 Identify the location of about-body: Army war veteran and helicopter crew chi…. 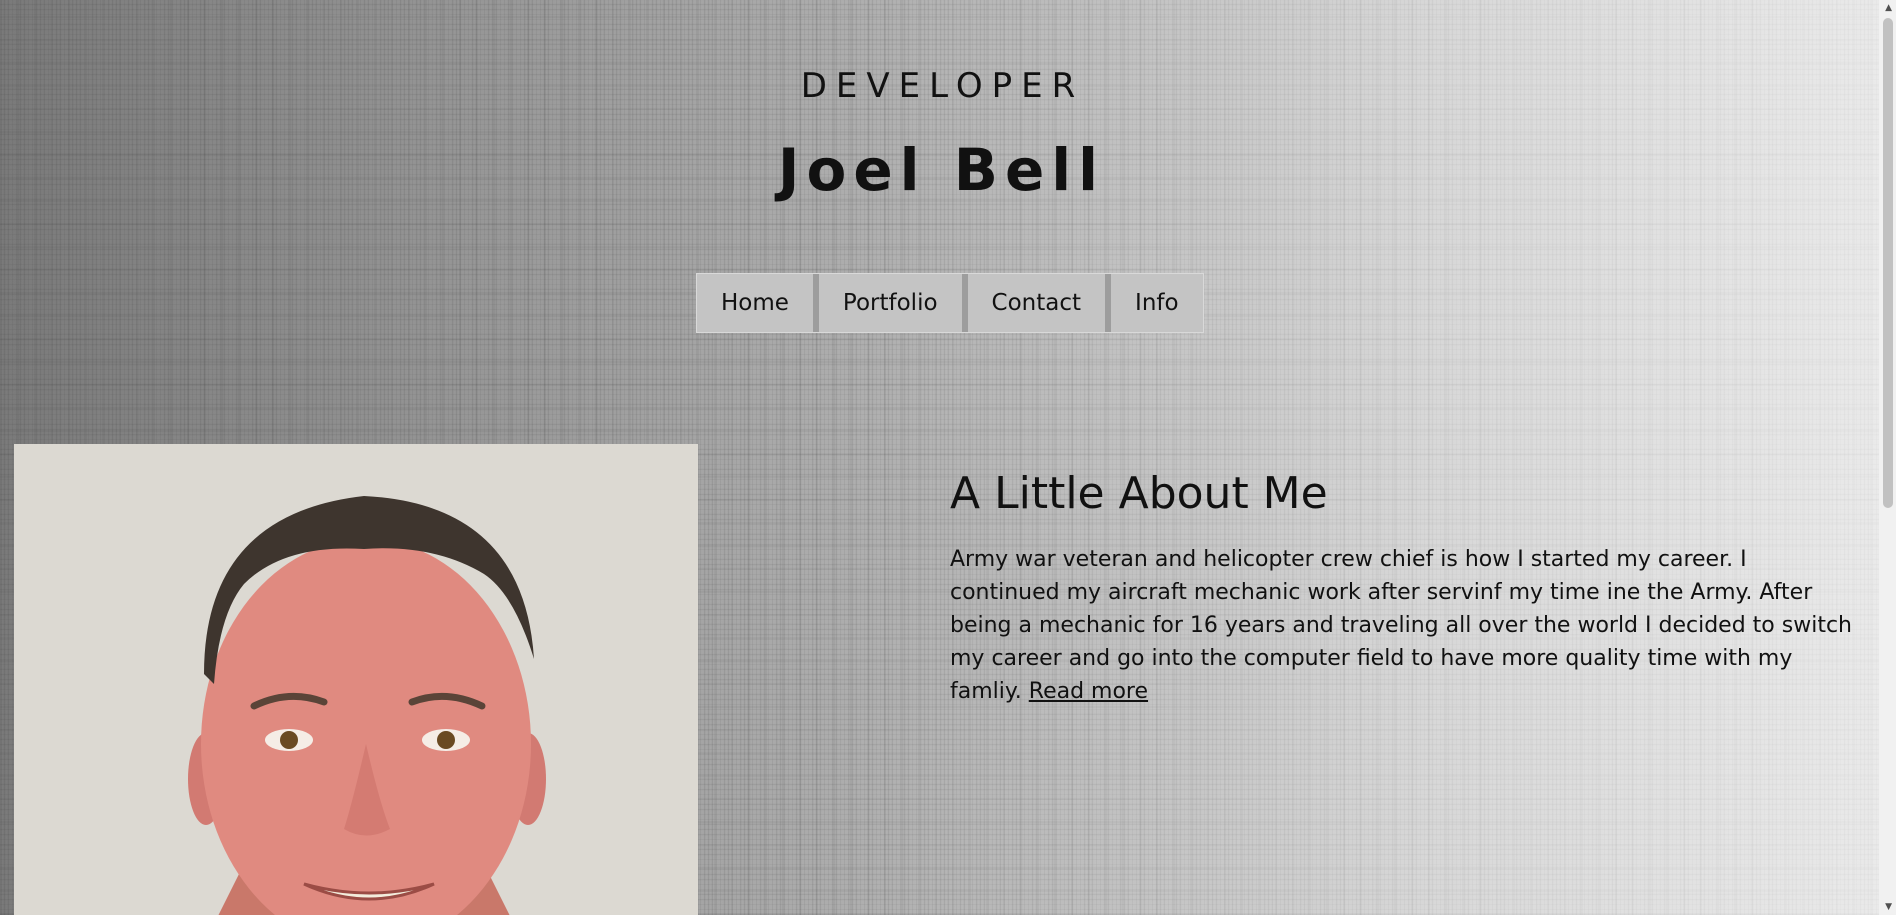
(1405, 625).